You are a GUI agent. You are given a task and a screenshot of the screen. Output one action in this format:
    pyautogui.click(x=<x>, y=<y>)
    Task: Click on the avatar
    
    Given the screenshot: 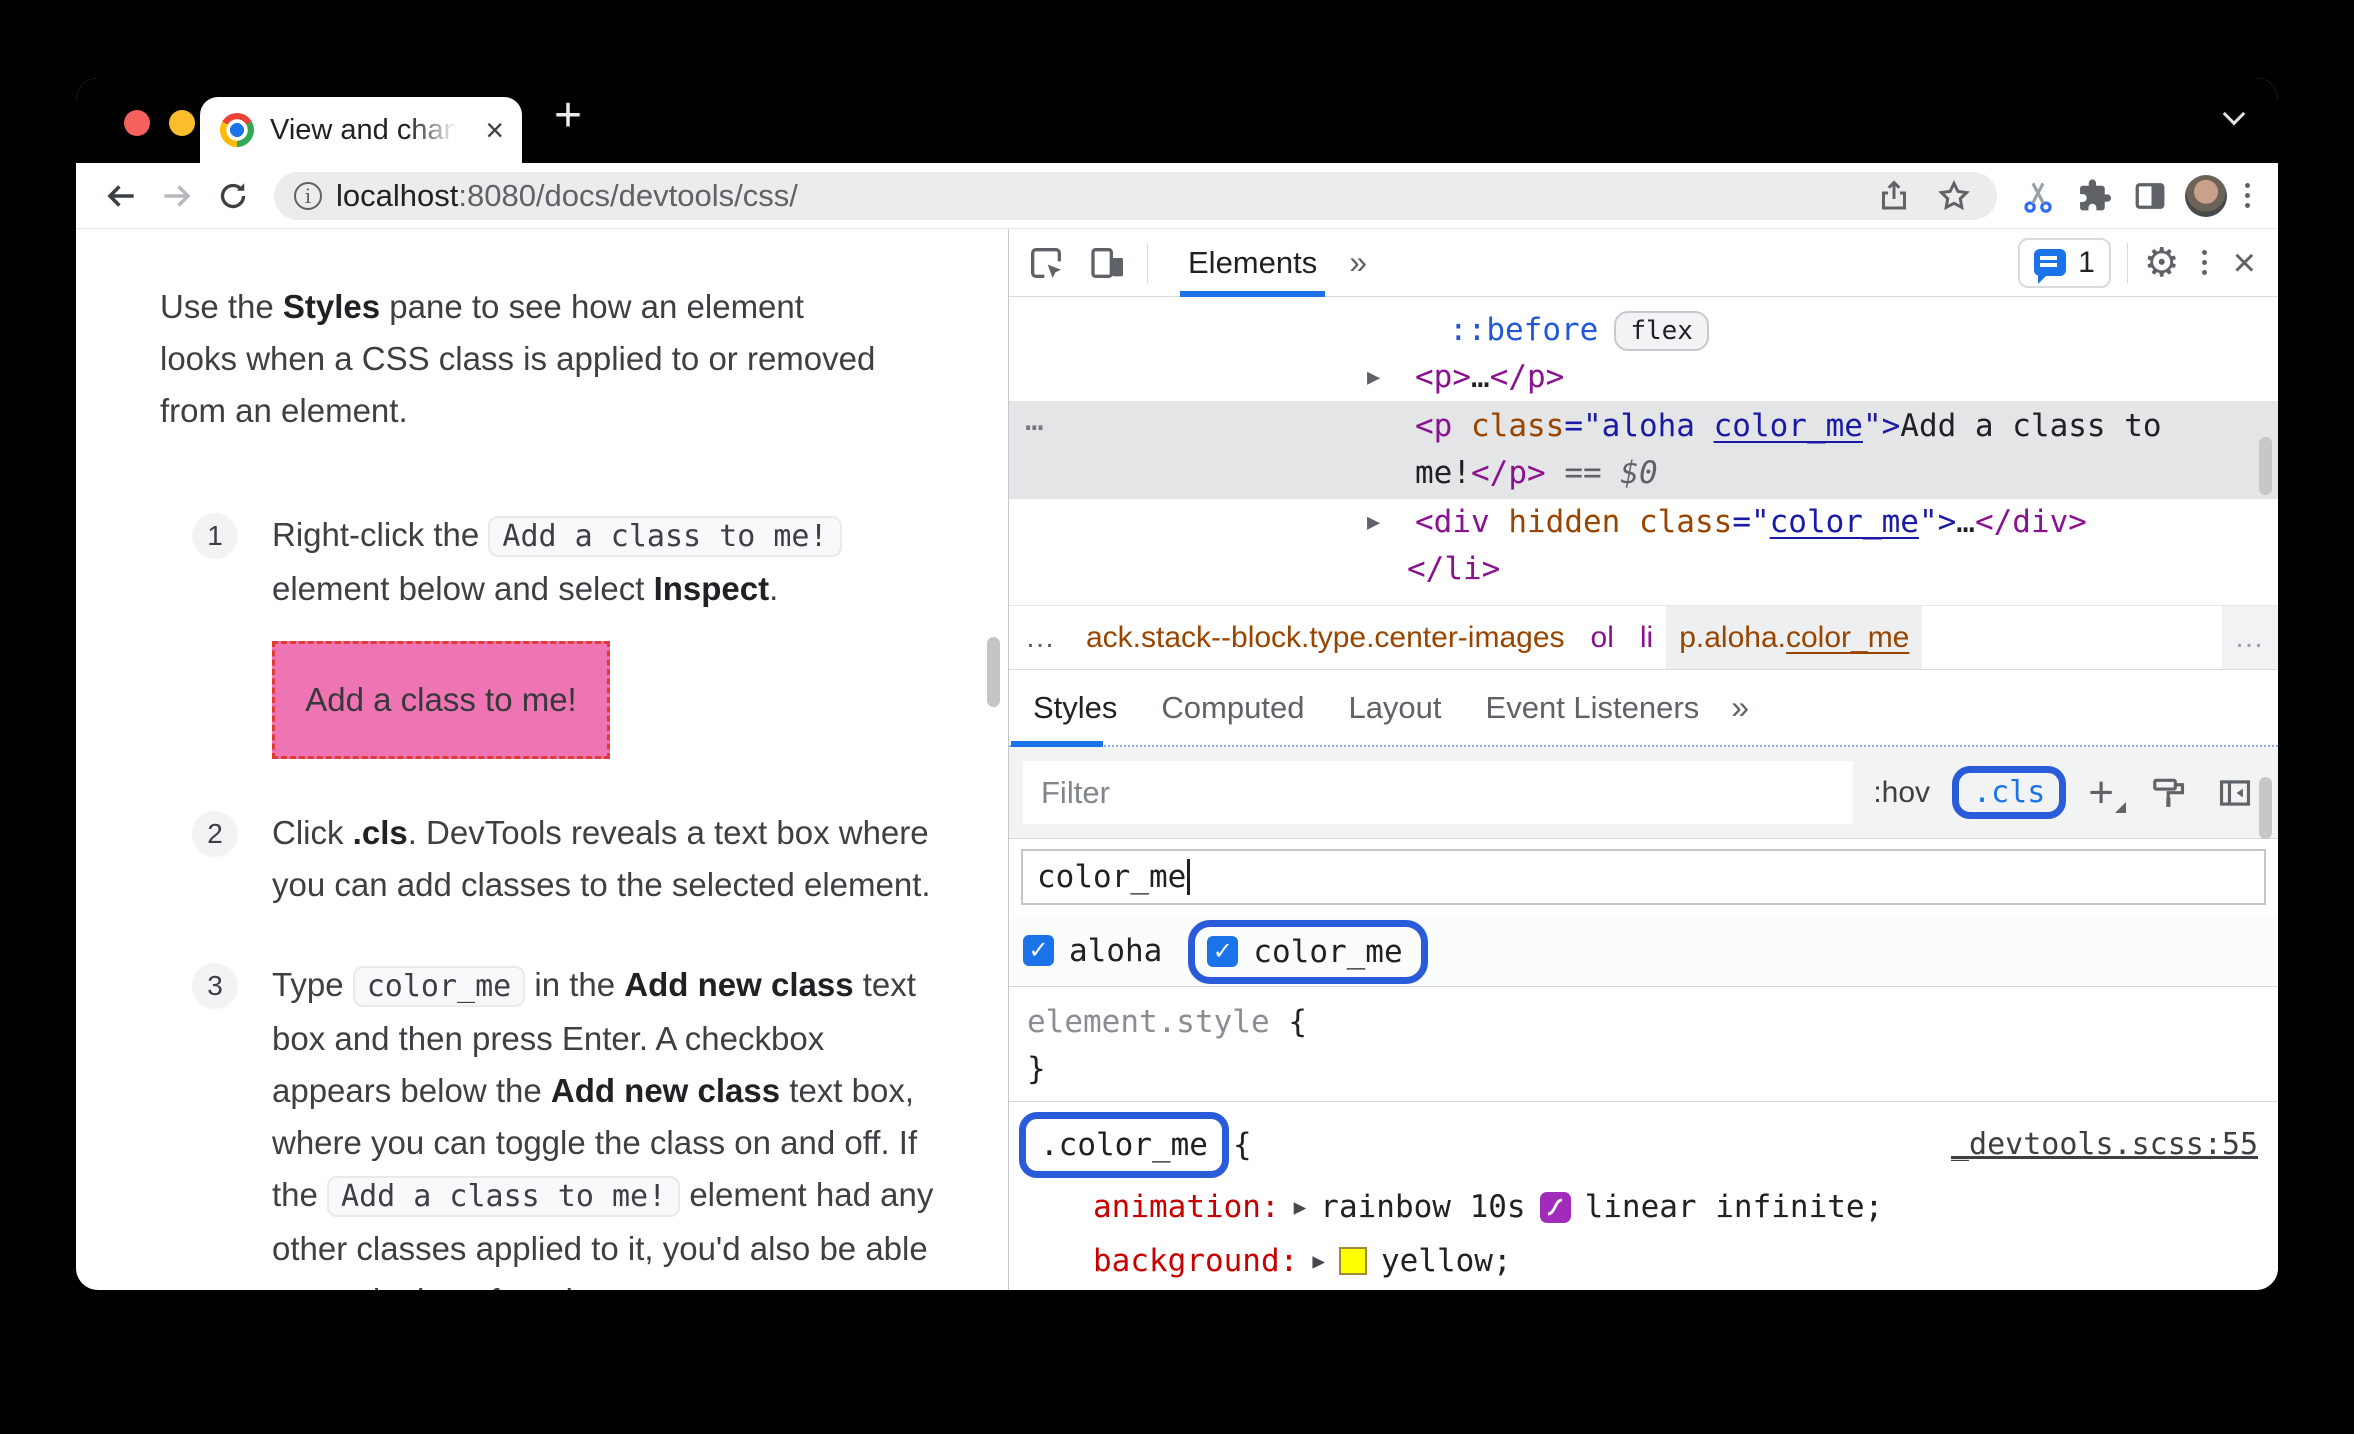 What is the action you would take?
    pyautogui.click(x=2206, y=195)
    